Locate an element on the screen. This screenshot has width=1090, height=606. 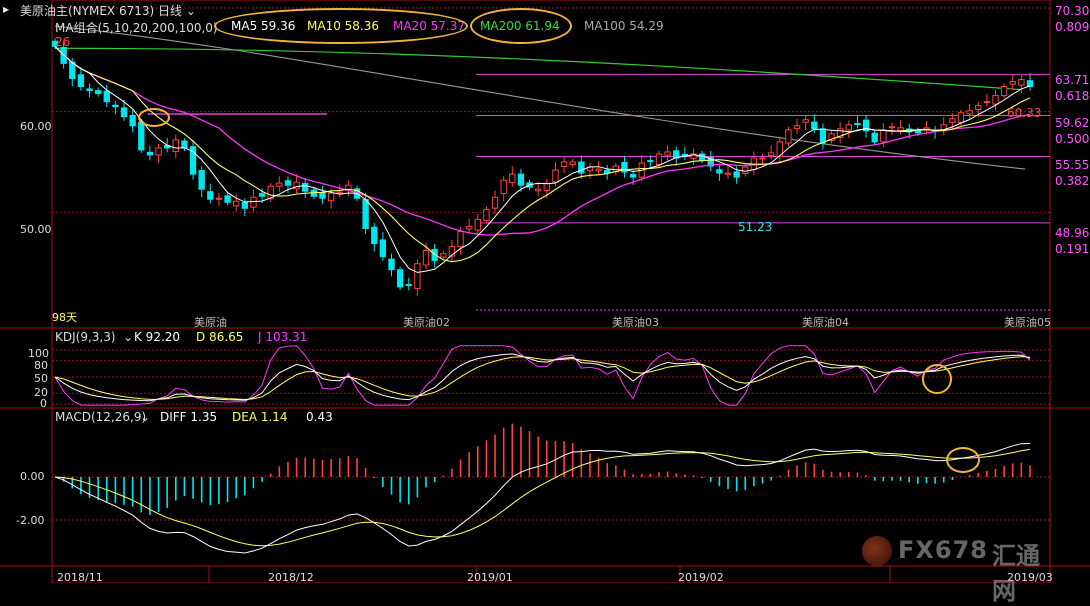
instrument-title: 美原油主(NYMEX 6713) is located at coordinates (87, 10).